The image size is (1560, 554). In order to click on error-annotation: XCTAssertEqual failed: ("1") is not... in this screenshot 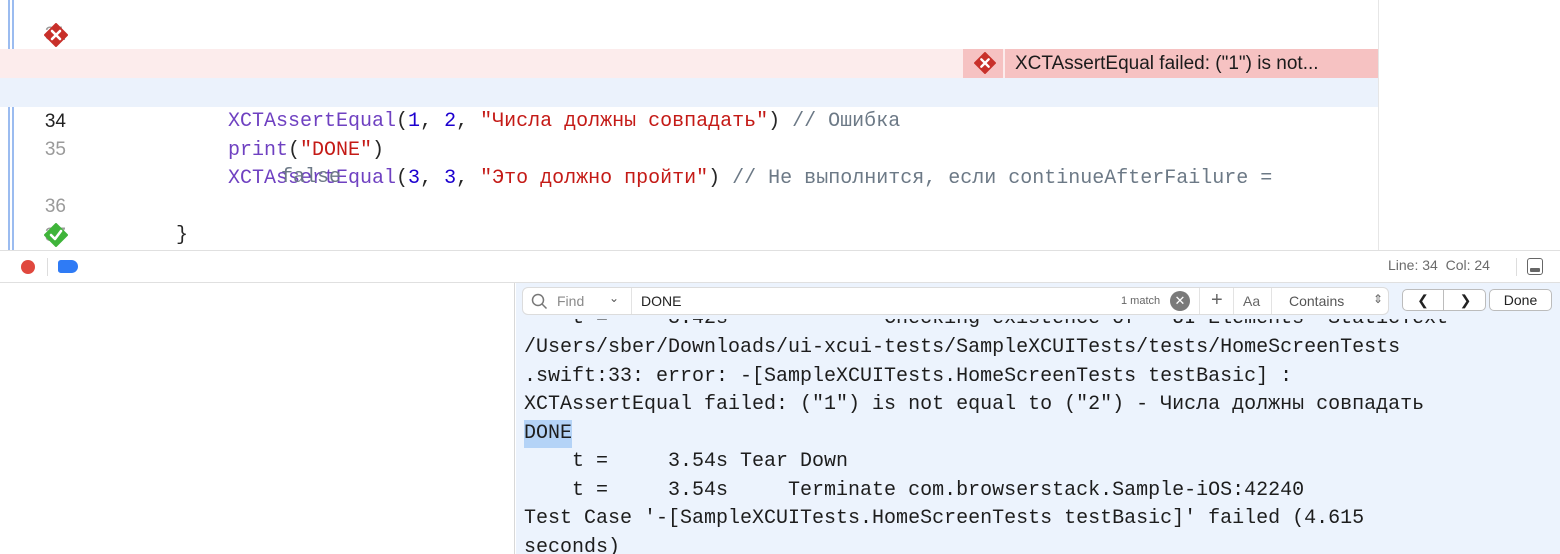, I will do `click(1170, 63)`.